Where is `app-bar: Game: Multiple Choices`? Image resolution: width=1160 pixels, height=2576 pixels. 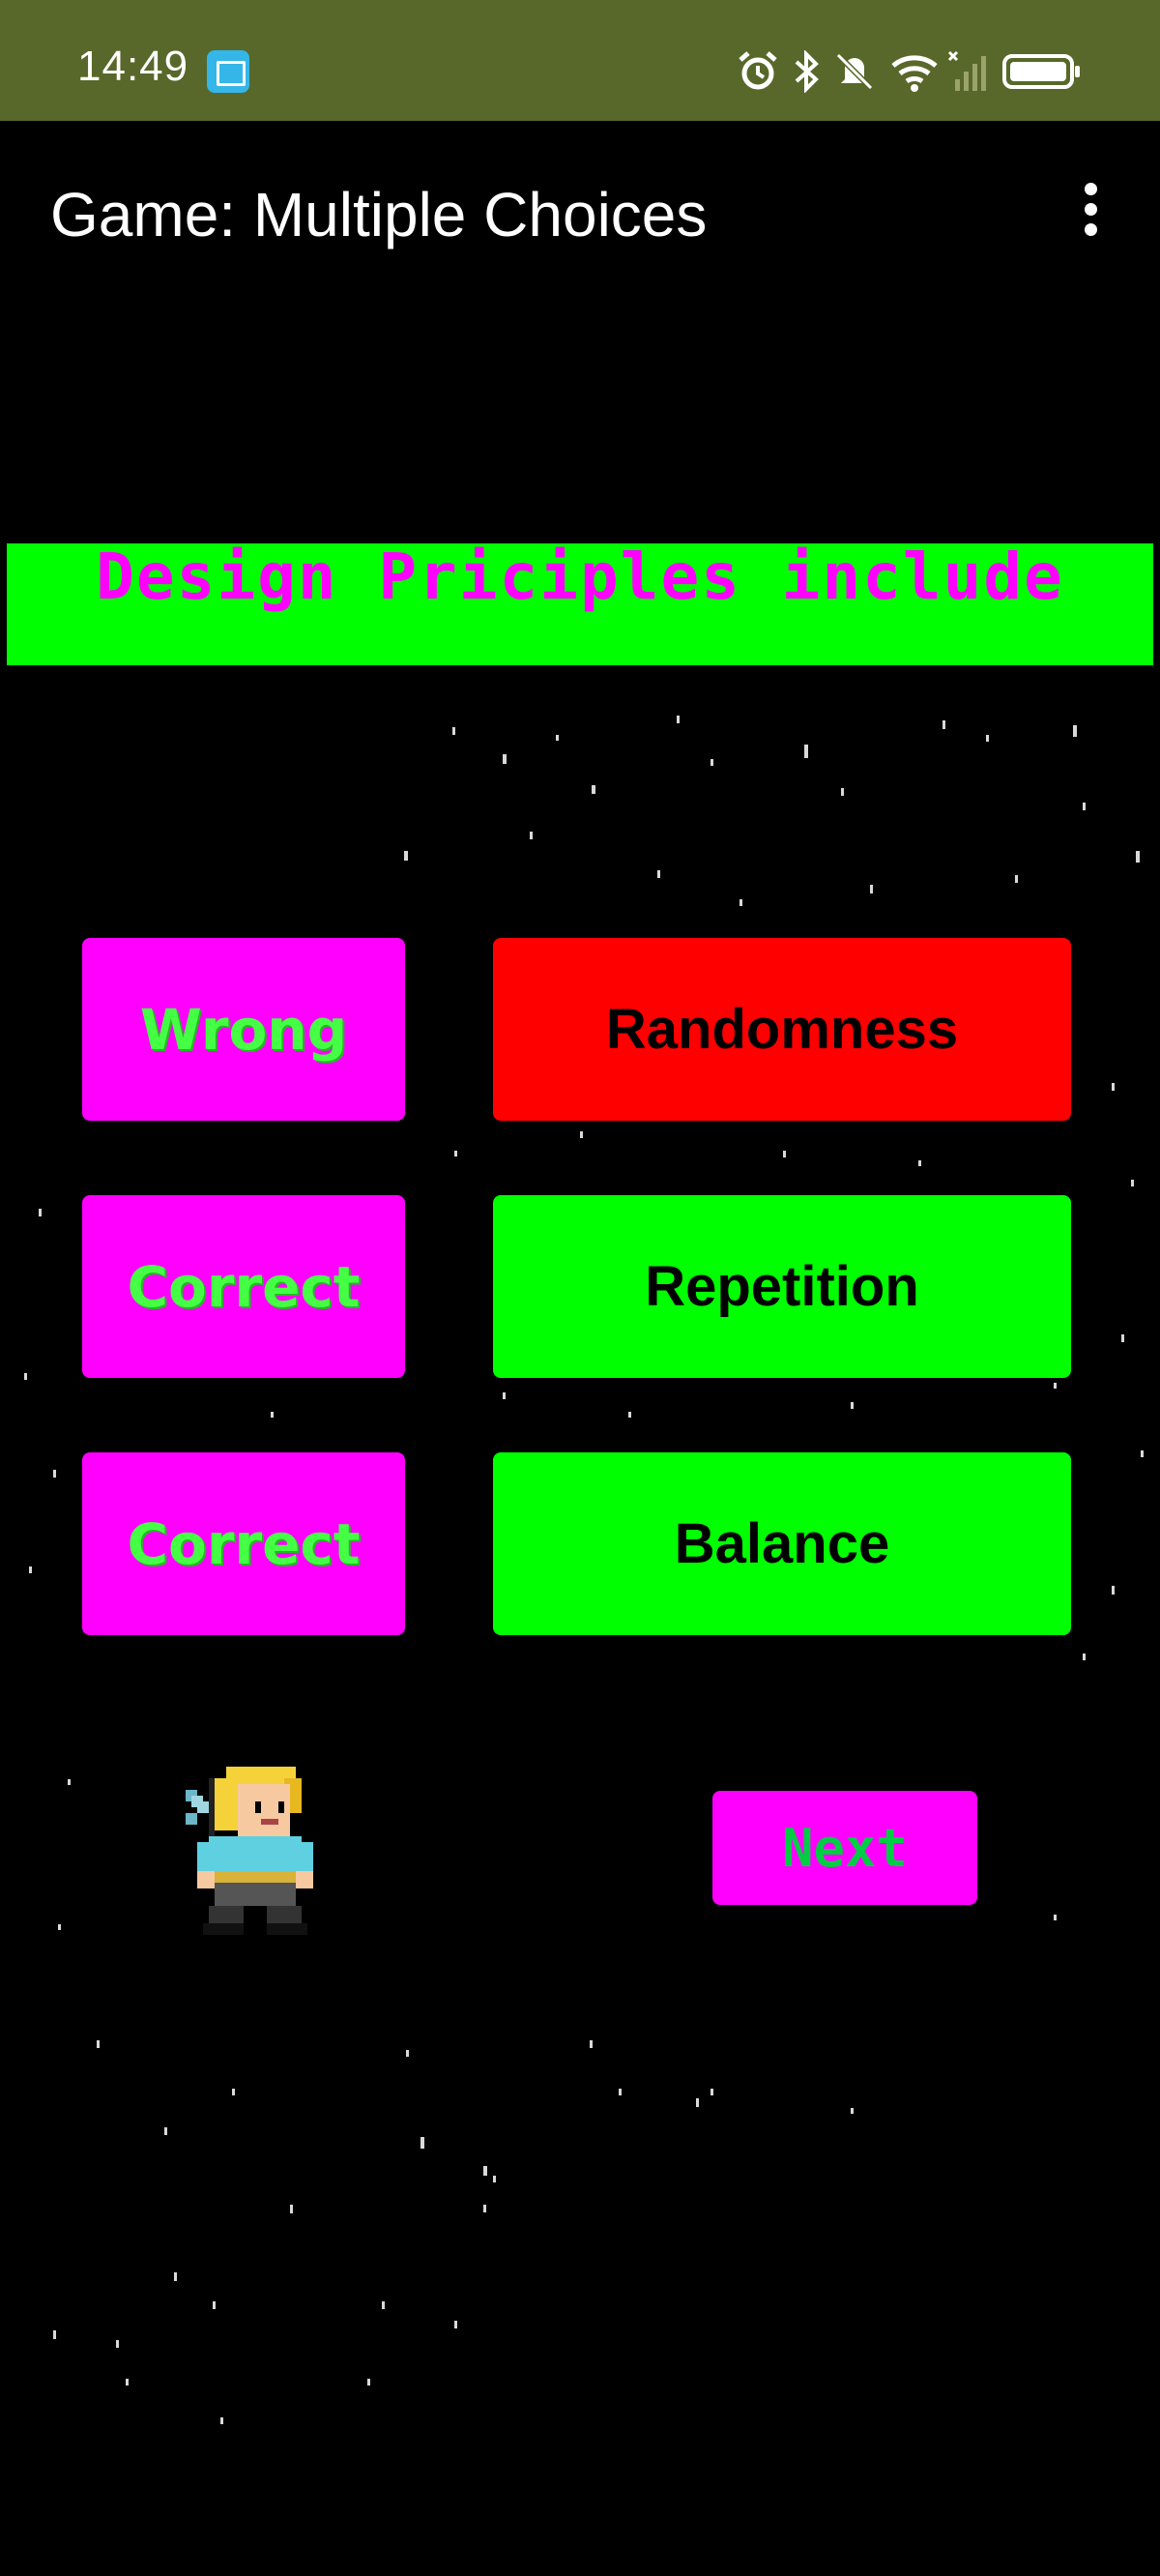 app-bar: Game: Multiple Choices is located at coordinates (580, 213).